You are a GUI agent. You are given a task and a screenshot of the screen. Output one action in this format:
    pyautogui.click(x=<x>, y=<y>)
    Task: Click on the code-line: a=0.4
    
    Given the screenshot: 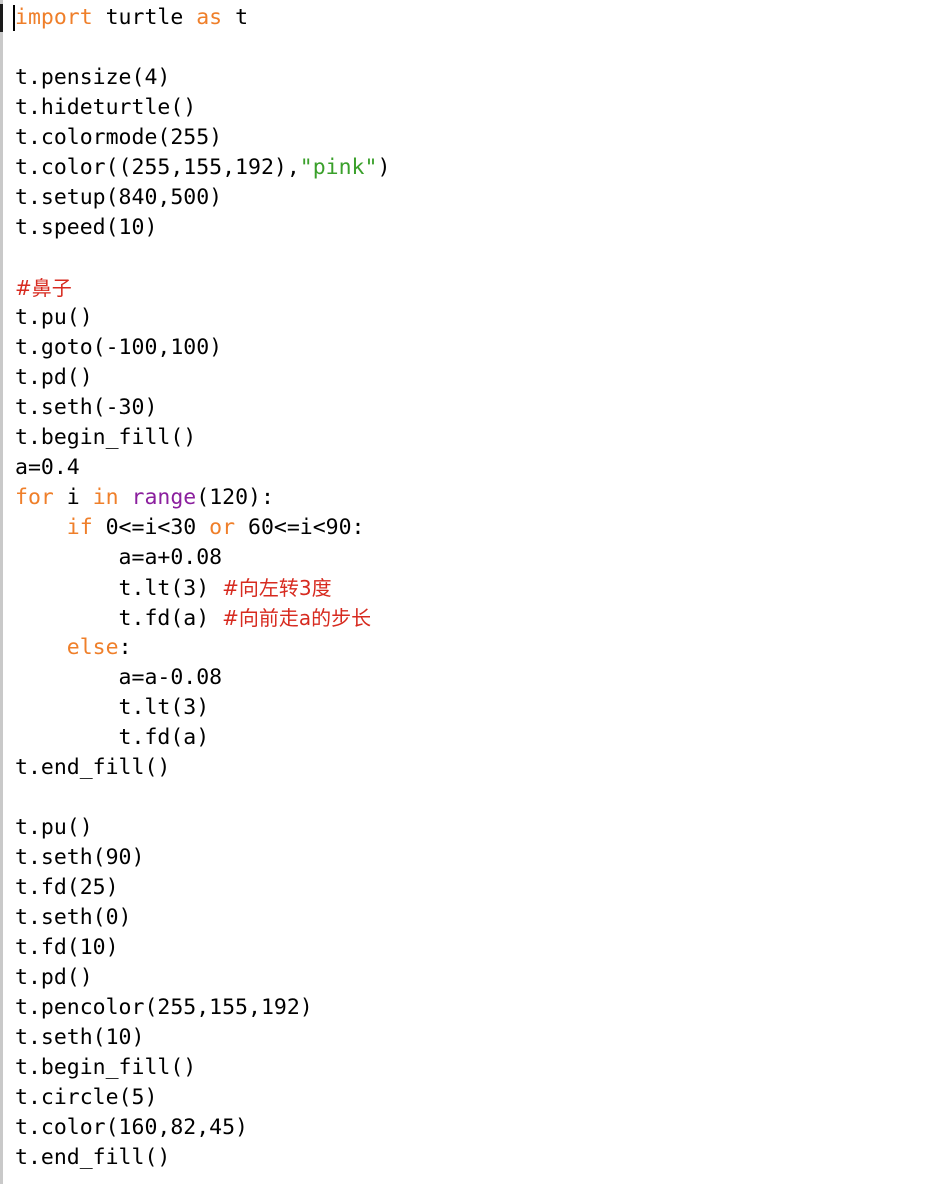 What is the action you would take?
    pyautogui.click(x=470, y=468)
    